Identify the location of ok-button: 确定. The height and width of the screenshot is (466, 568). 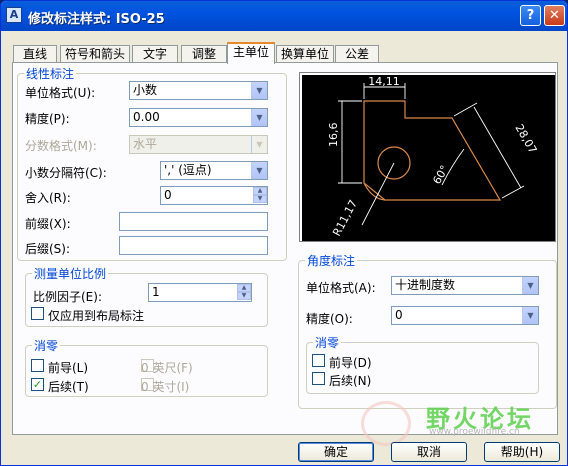
(336, 452).